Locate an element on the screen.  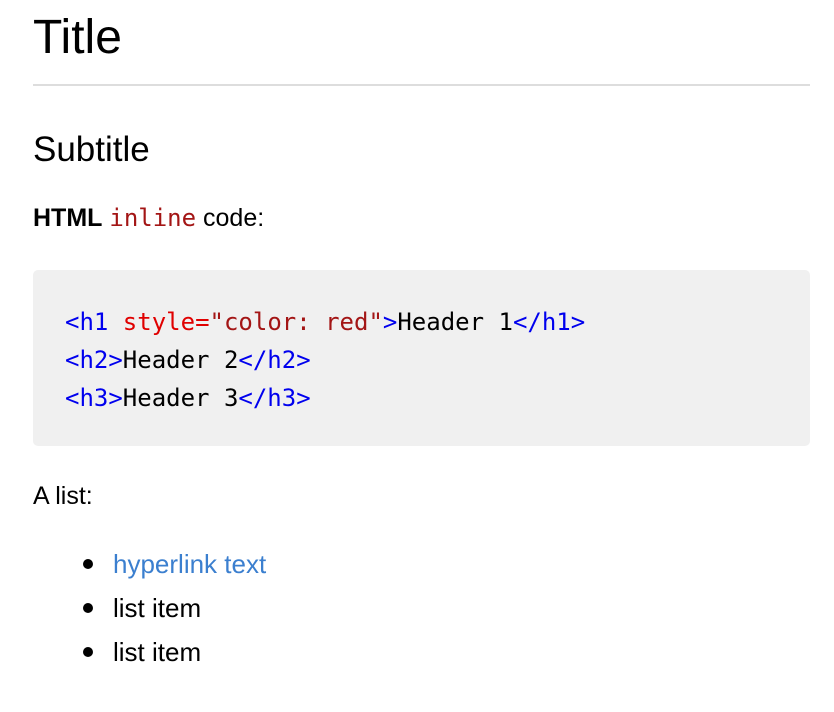
intro-paragraph: HTML inline code: is located at coordinates (421, 218).